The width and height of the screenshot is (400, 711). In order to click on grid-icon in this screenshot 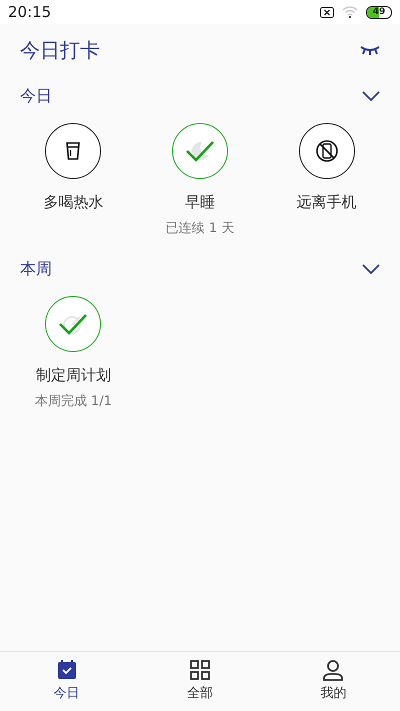, I will do `click(199, 670)`.